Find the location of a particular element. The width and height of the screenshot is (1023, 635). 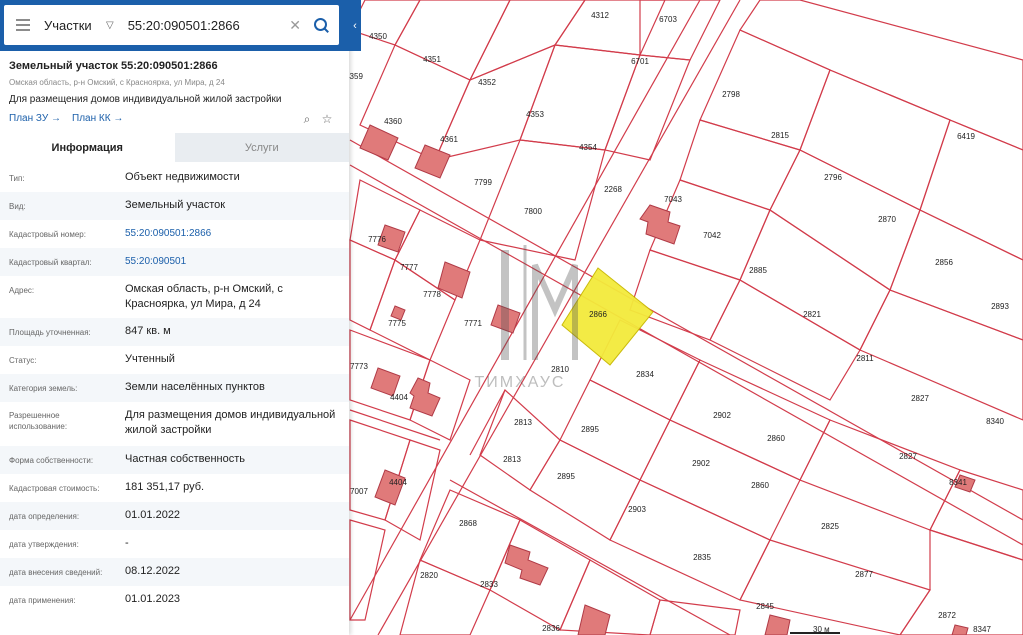

info-row: Кадастровая стоимость: 181 351,17 руб. is located at coordinates (174, 488).